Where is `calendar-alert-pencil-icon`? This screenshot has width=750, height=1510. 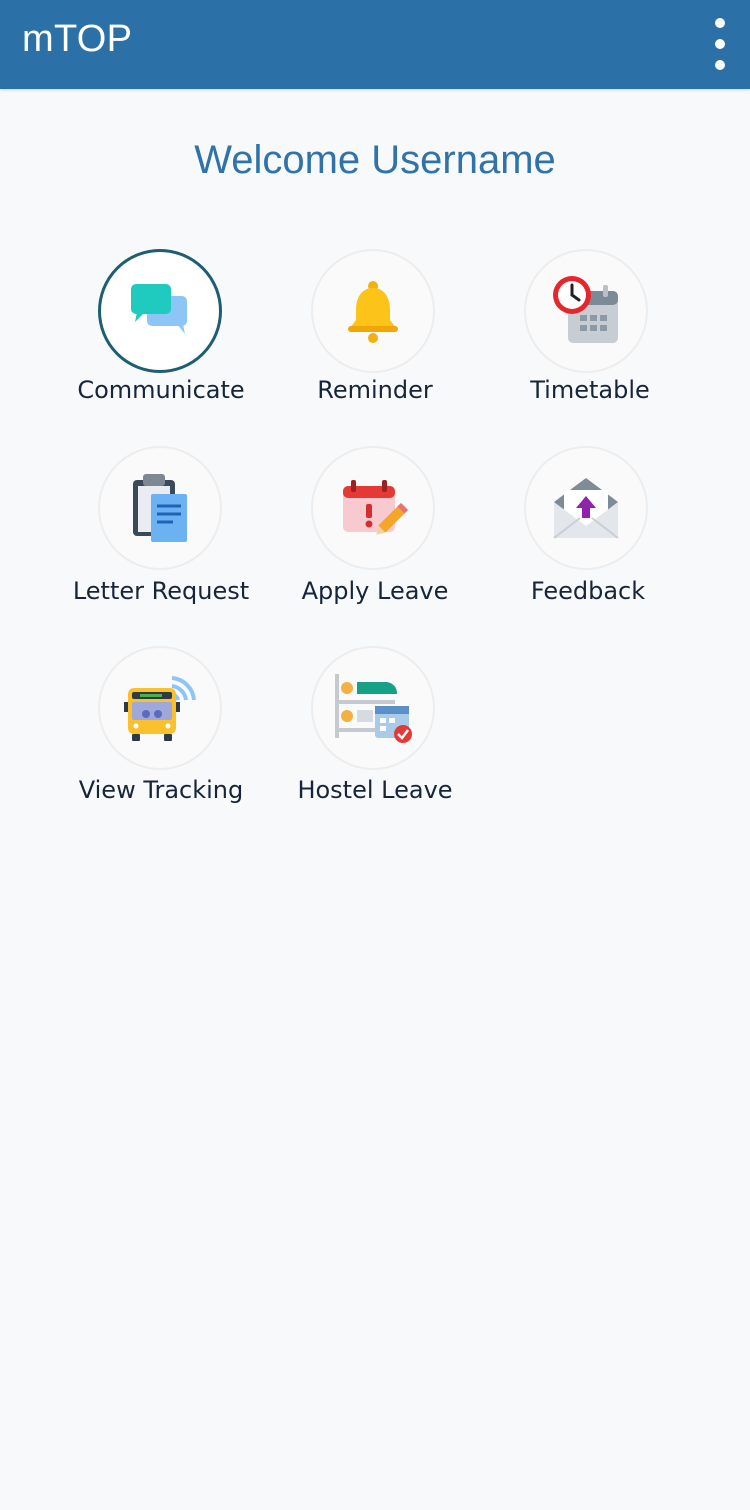
calendar-alert-pencil-icon is located at coordinates (376, 507).